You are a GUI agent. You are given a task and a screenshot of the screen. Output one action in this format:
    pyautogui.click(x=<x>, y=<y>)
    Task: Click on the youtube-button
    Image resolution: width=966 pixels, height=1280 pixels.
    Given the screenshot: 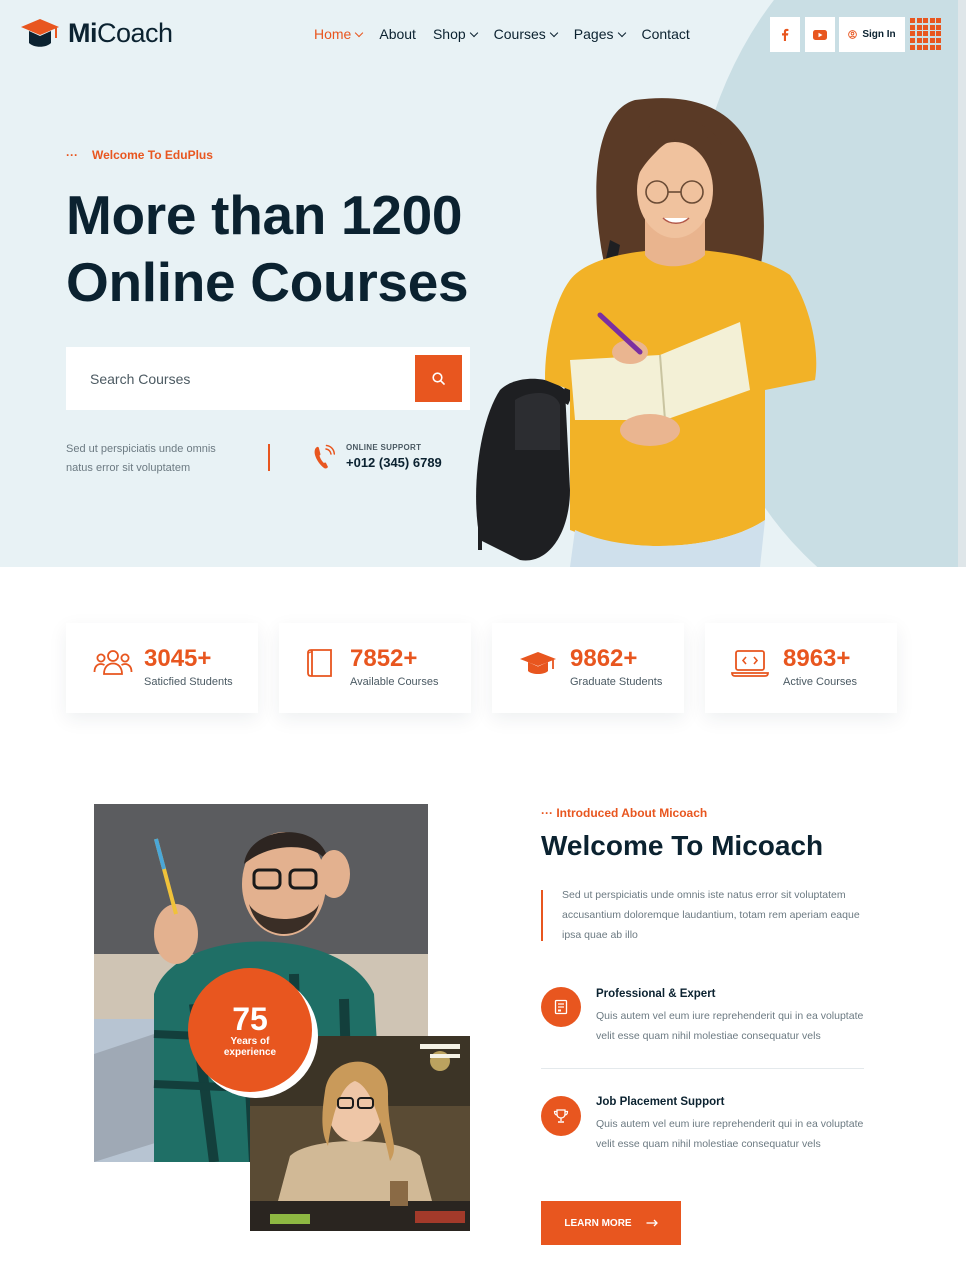 What is the action you would take?
    pyautogui.click(x=820, y=34)
    